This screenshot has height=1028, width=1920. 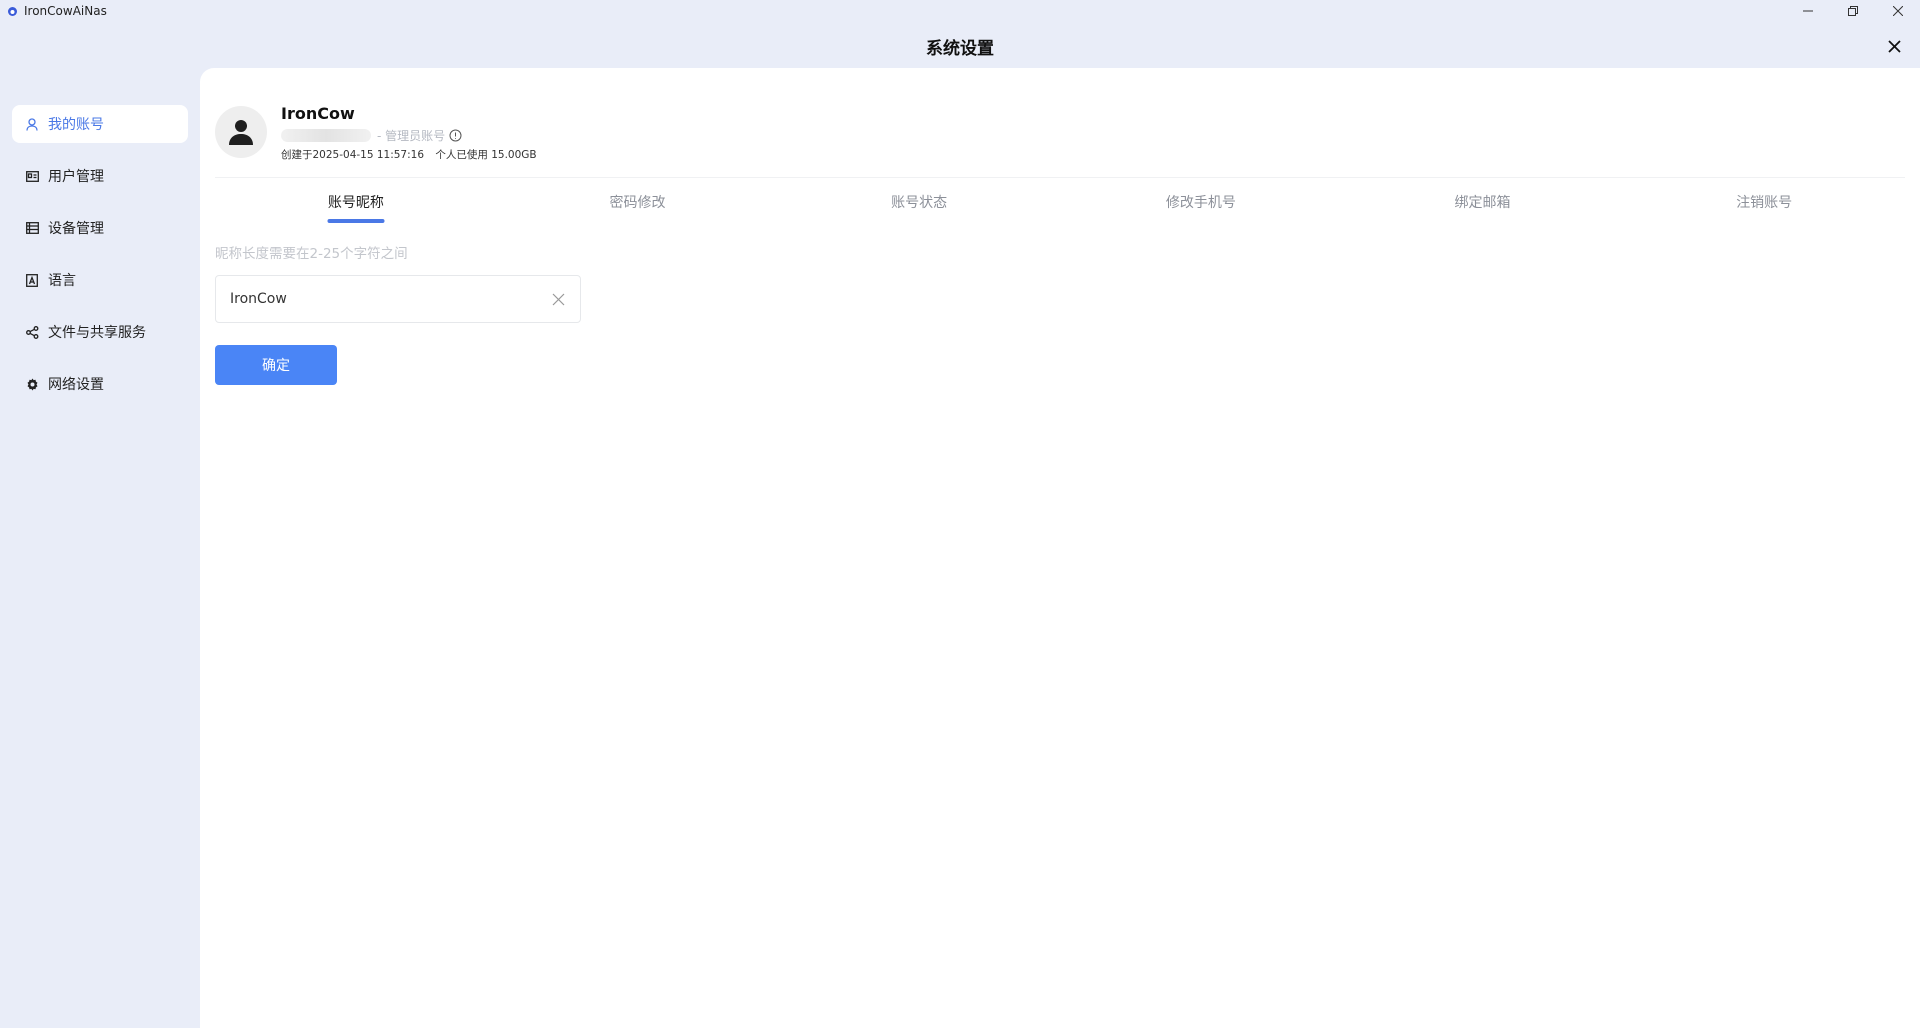 I want to click on profile-meta: 创建于2025-04-15 11:57:16 个人已使用 15.00GB, so click(x=413, y=154).